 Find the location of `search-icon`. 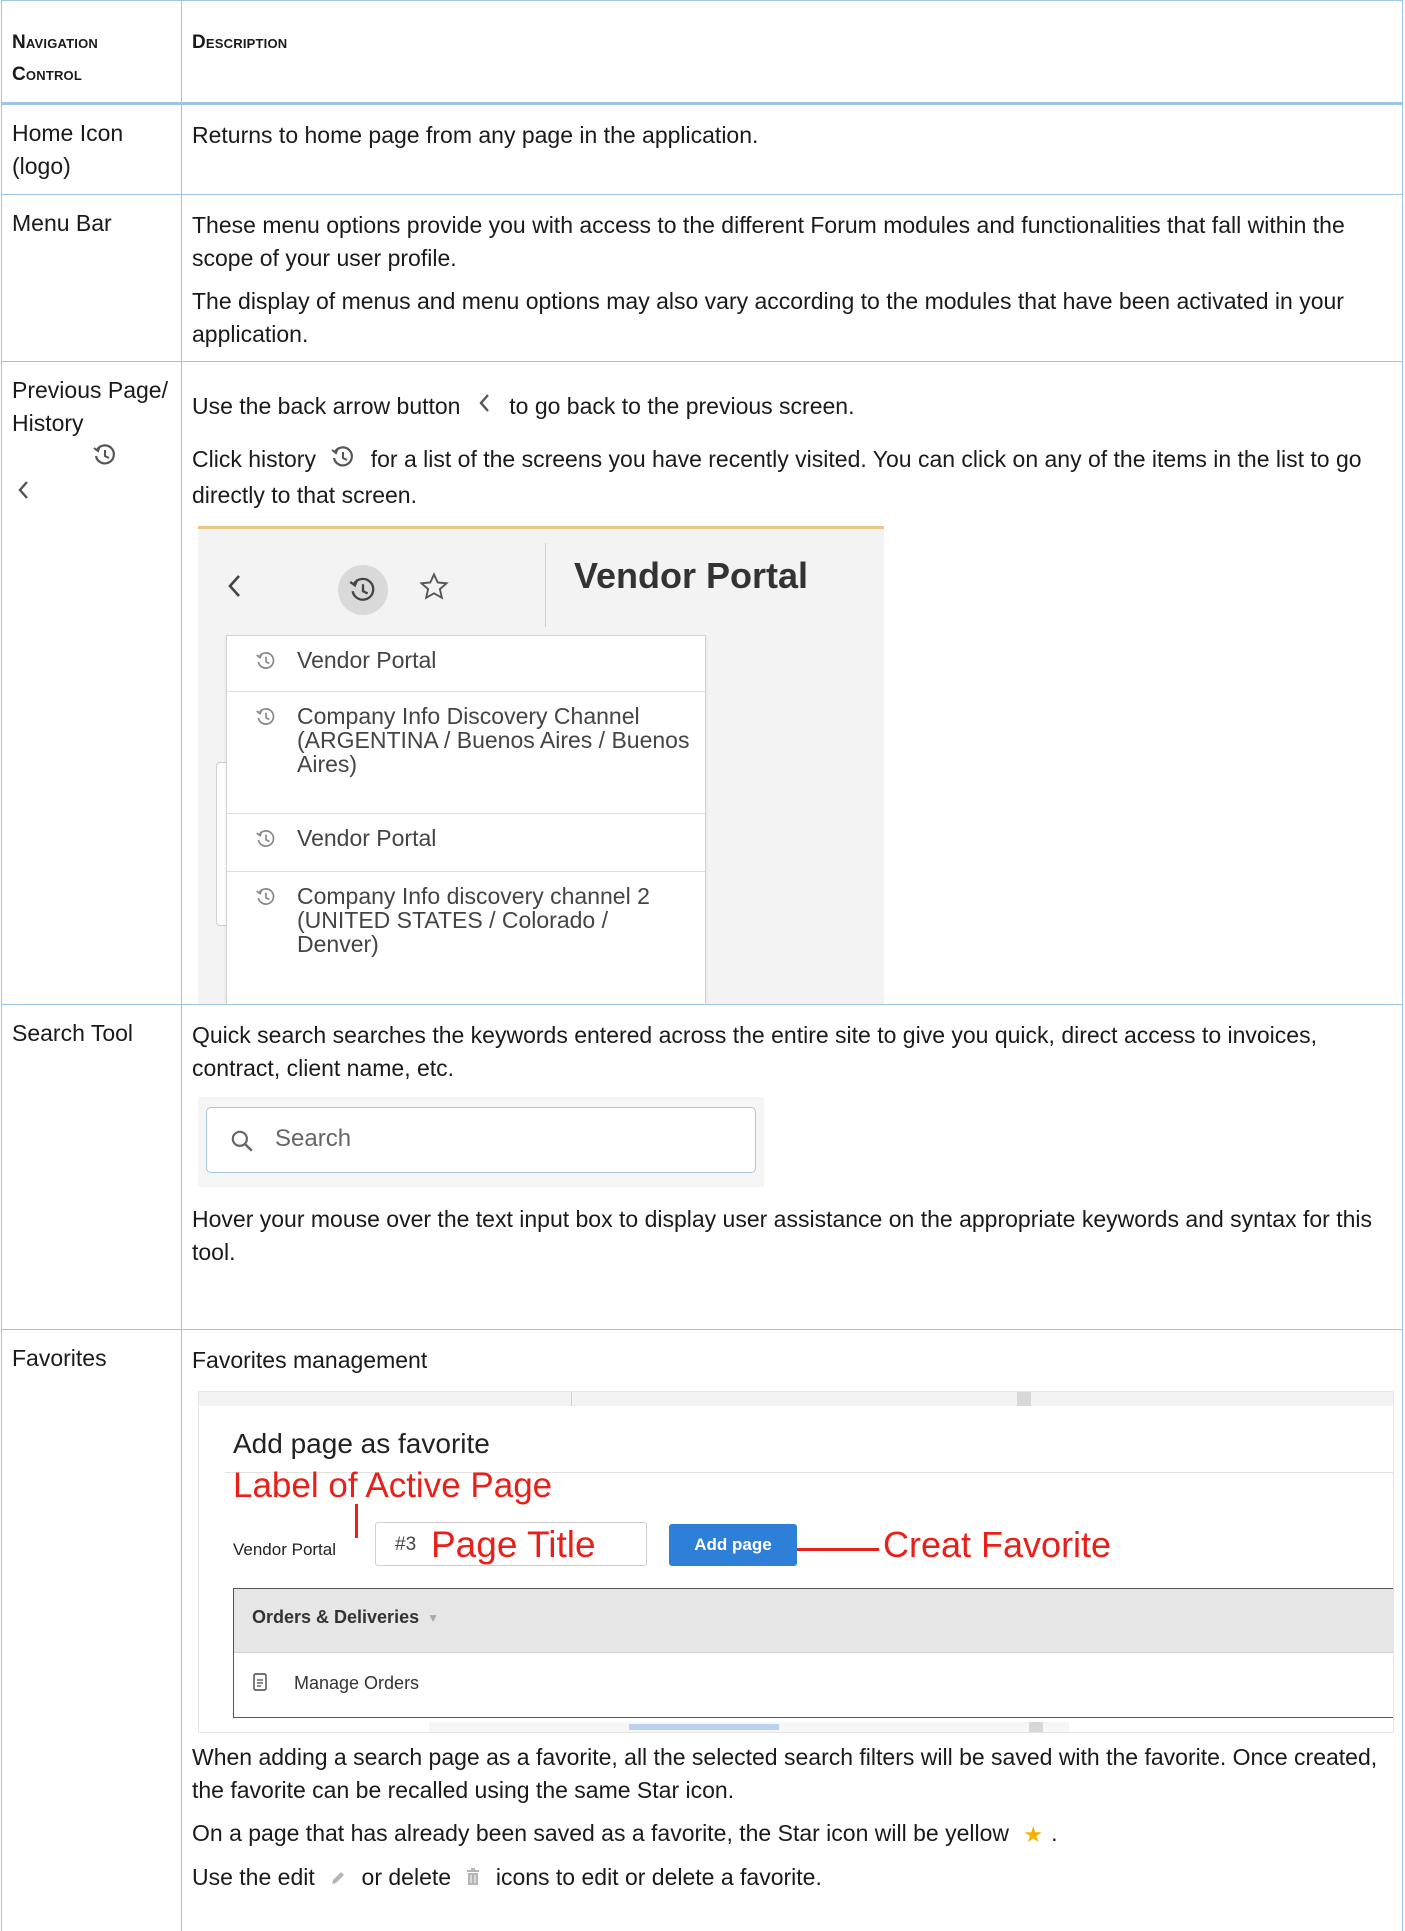

search-icon is located at coordinates (242, 1144).